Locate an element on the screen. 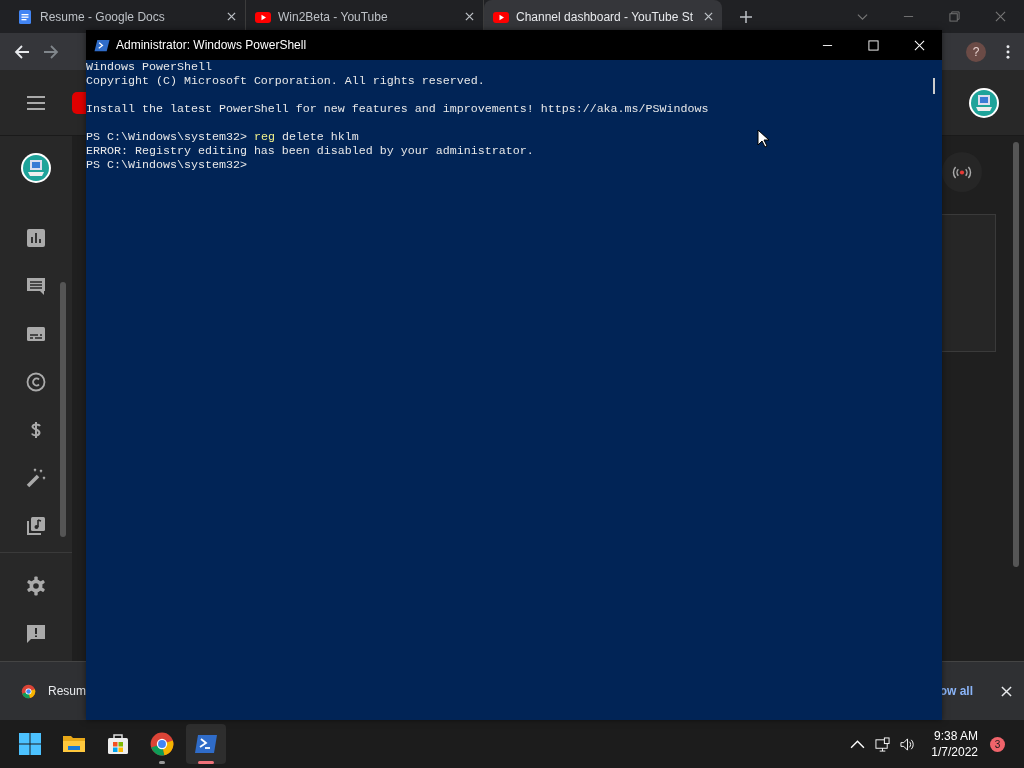 The image size is (1024, 768). taskbar-app is located at coordinates (206, 744).